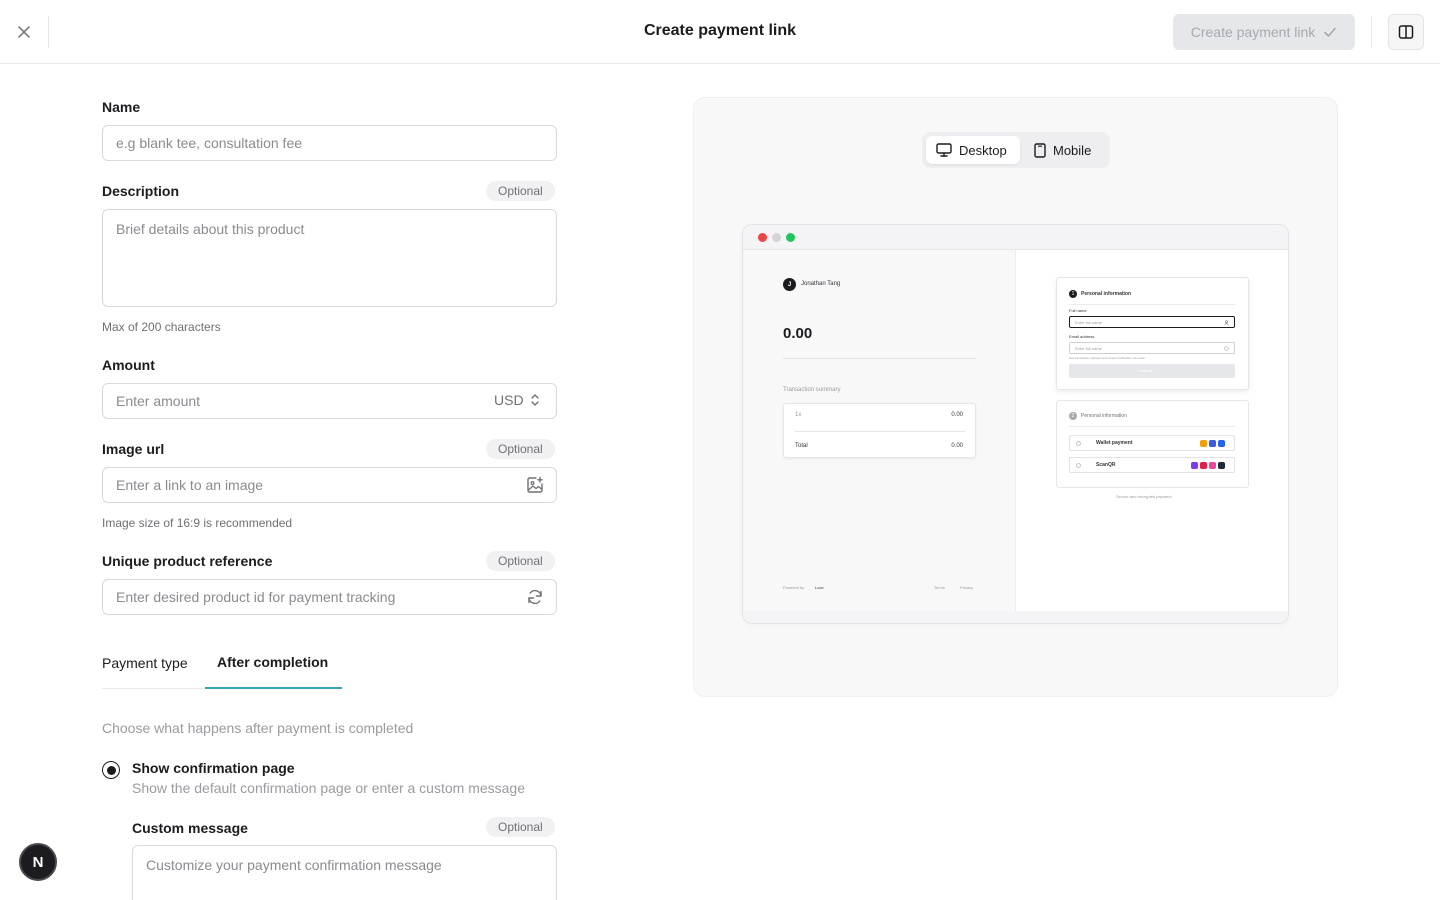 Image resolution: width=1440 pixels, height=900 pixels. What do you see at coordinates (329, 143) in the screenshot?
I see `name-input` at bounding box center [329, 143].